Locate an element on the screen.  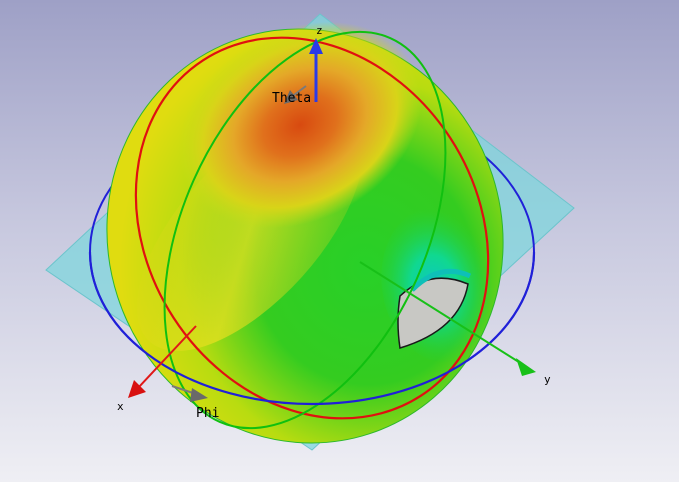
z-axis-label: z is located at coordinates (319, 30).